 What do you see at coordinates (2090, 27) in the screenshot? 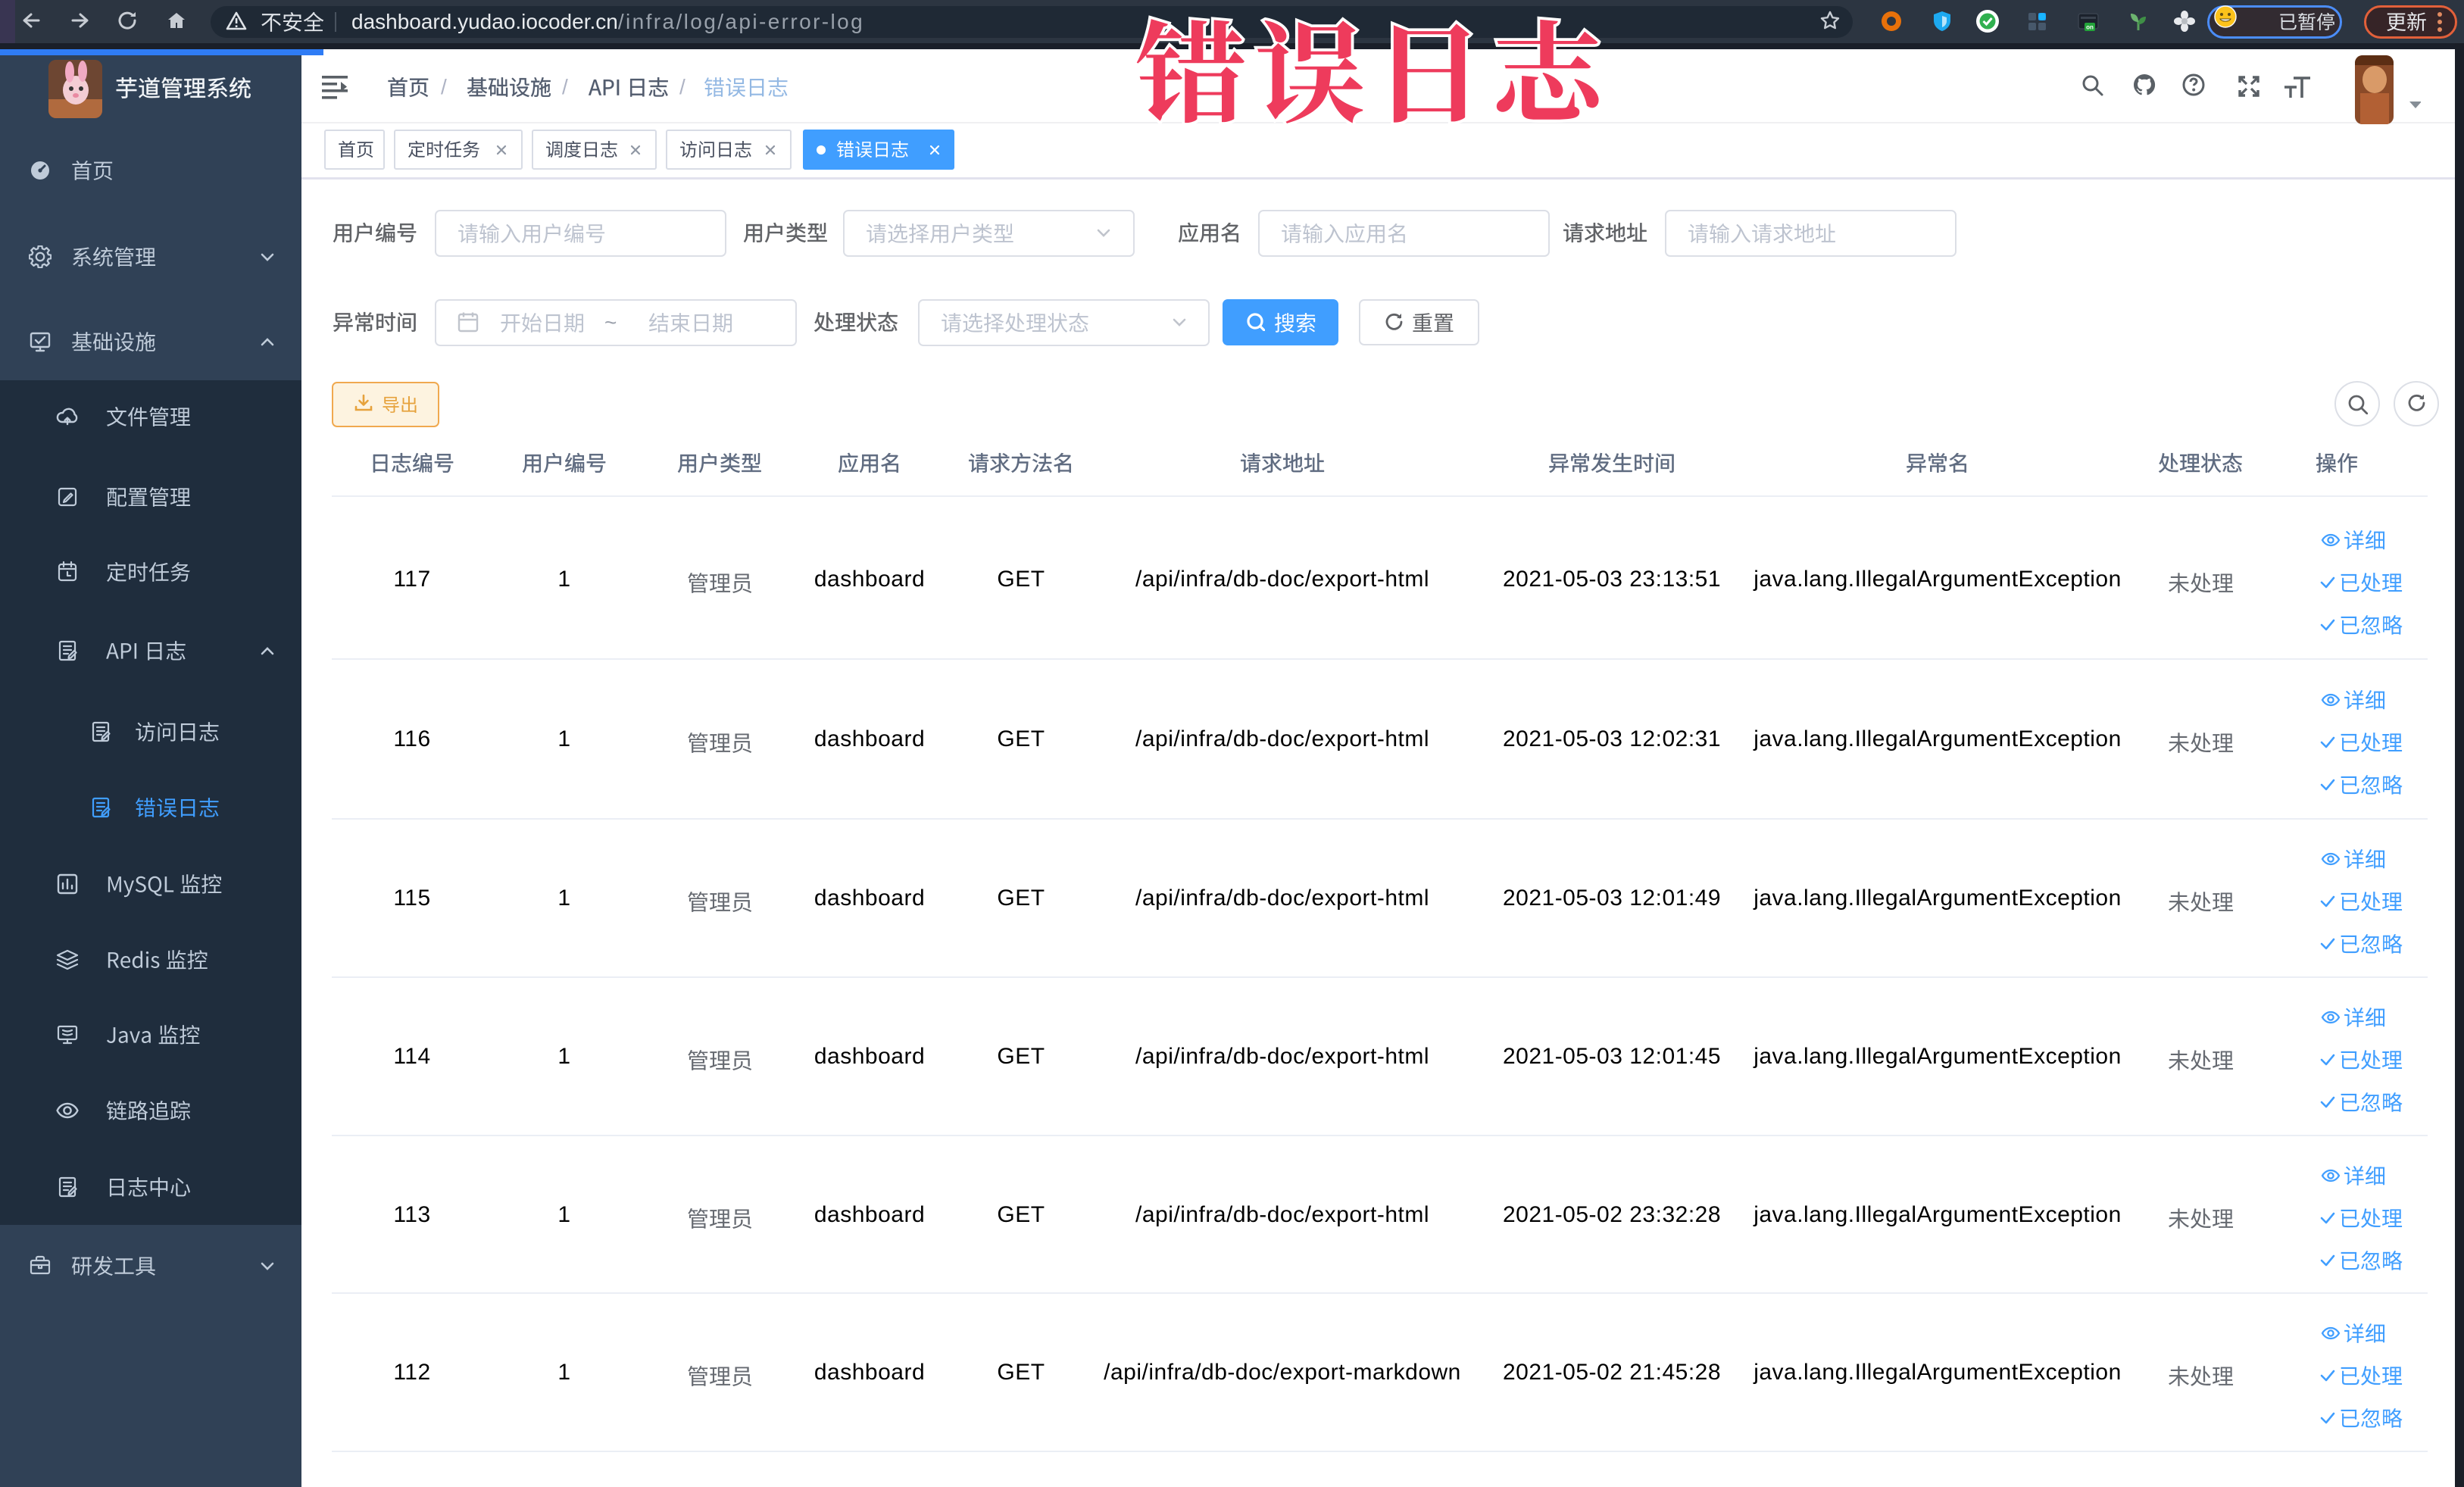
I see `svg-text: on` at bounding box center [2090, 27].